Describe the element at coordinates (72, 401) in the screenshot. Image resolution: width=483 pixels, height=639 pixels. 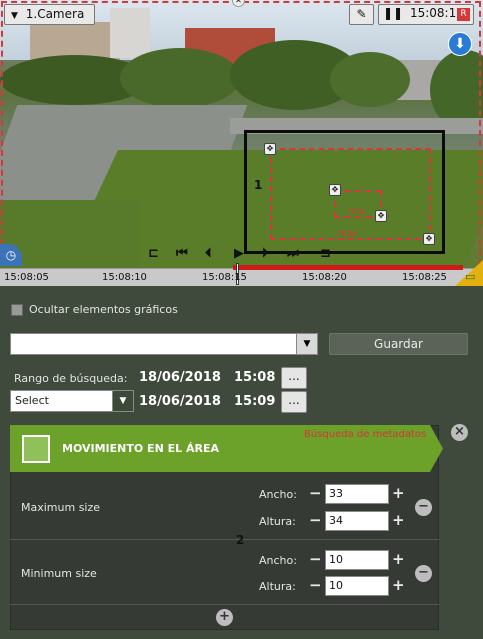
I see `select-dropdown: Select ▼` at that location.